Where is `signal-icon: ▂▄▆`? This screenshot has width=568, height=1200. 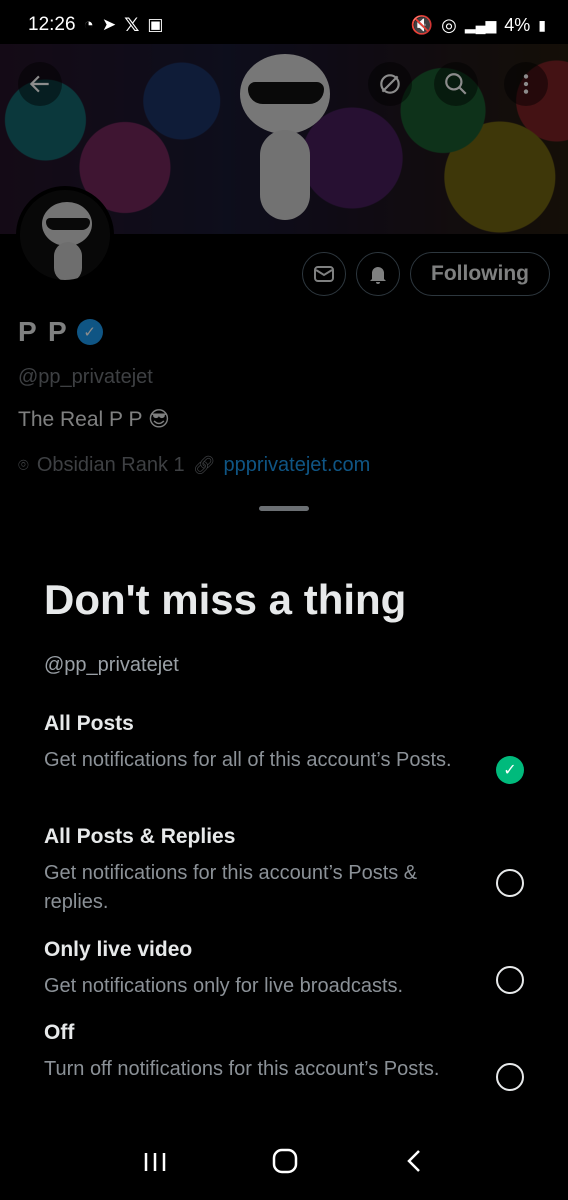
signal-icon: ▂▄▆ is located at coordinates (480, 24).